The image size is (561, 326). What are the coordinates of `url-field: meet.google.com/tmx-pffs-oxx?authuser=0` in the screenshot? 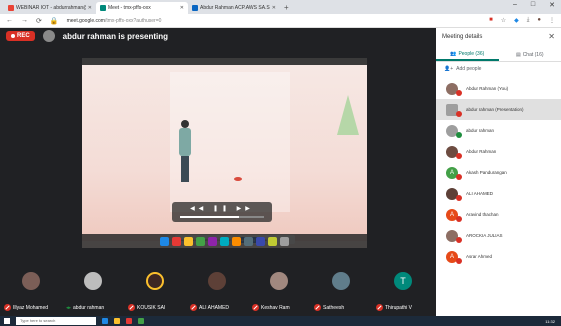 It's located at (274, 21).